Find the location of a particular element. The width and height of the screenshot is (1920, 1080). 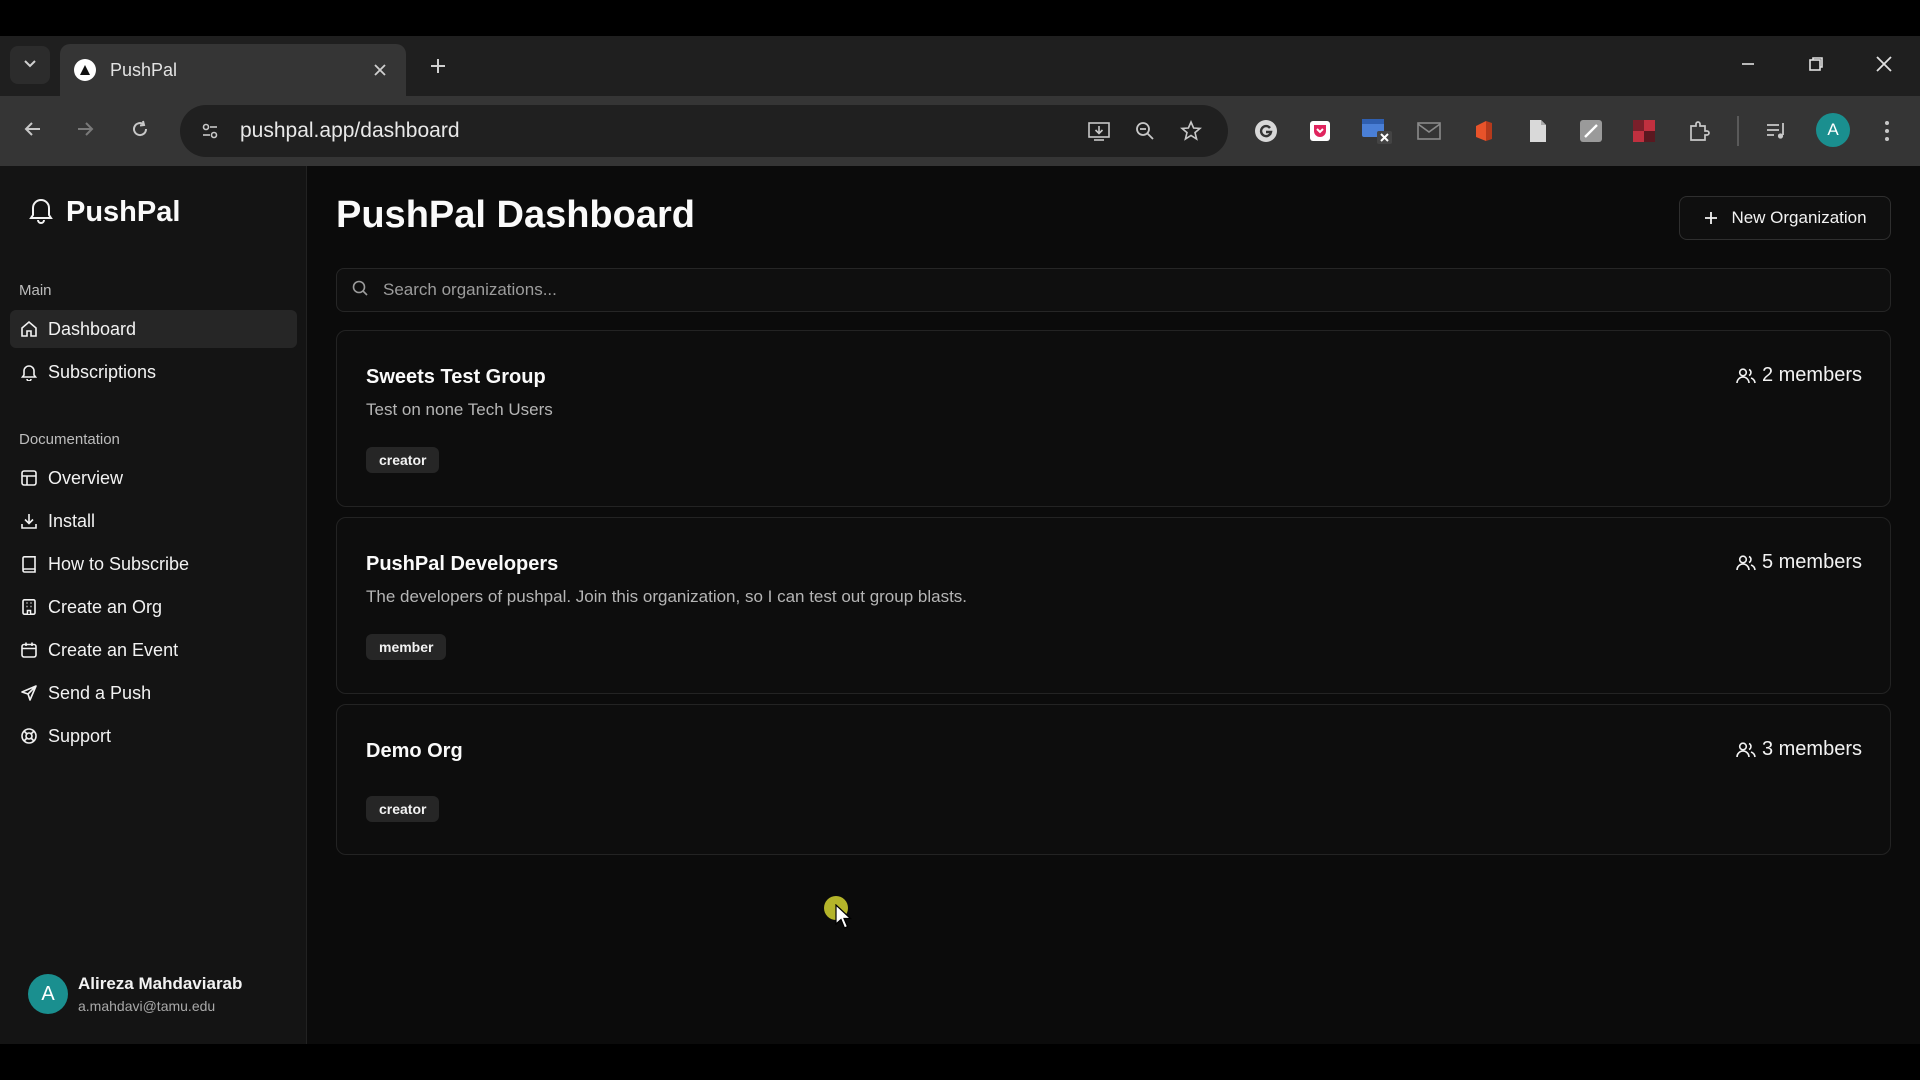

member-count-label: 5 members is located at coordinates (1811, 562).